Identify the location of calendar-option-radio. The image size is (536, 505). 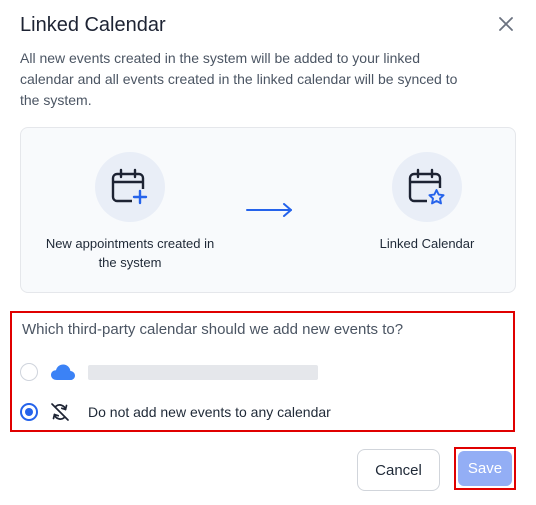
(29, 372).